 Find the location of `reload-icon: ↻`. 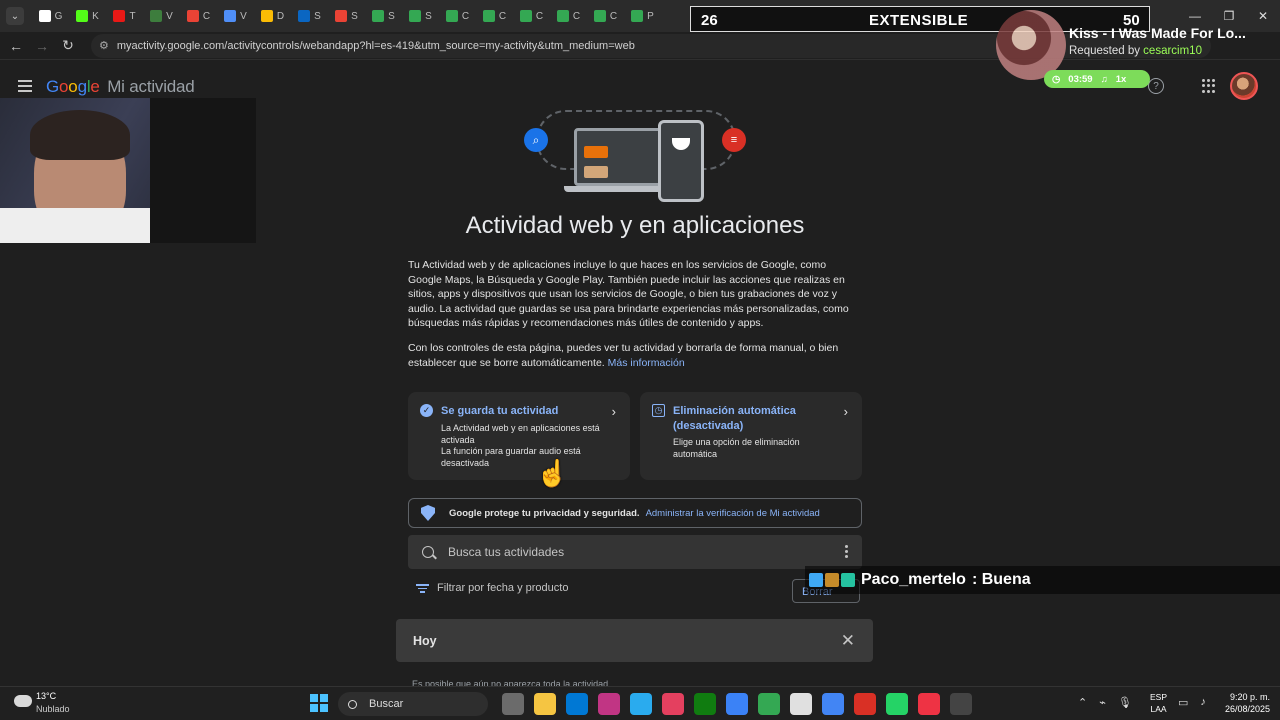

reload-icon: ↻ is located at coordinates (68, 46).